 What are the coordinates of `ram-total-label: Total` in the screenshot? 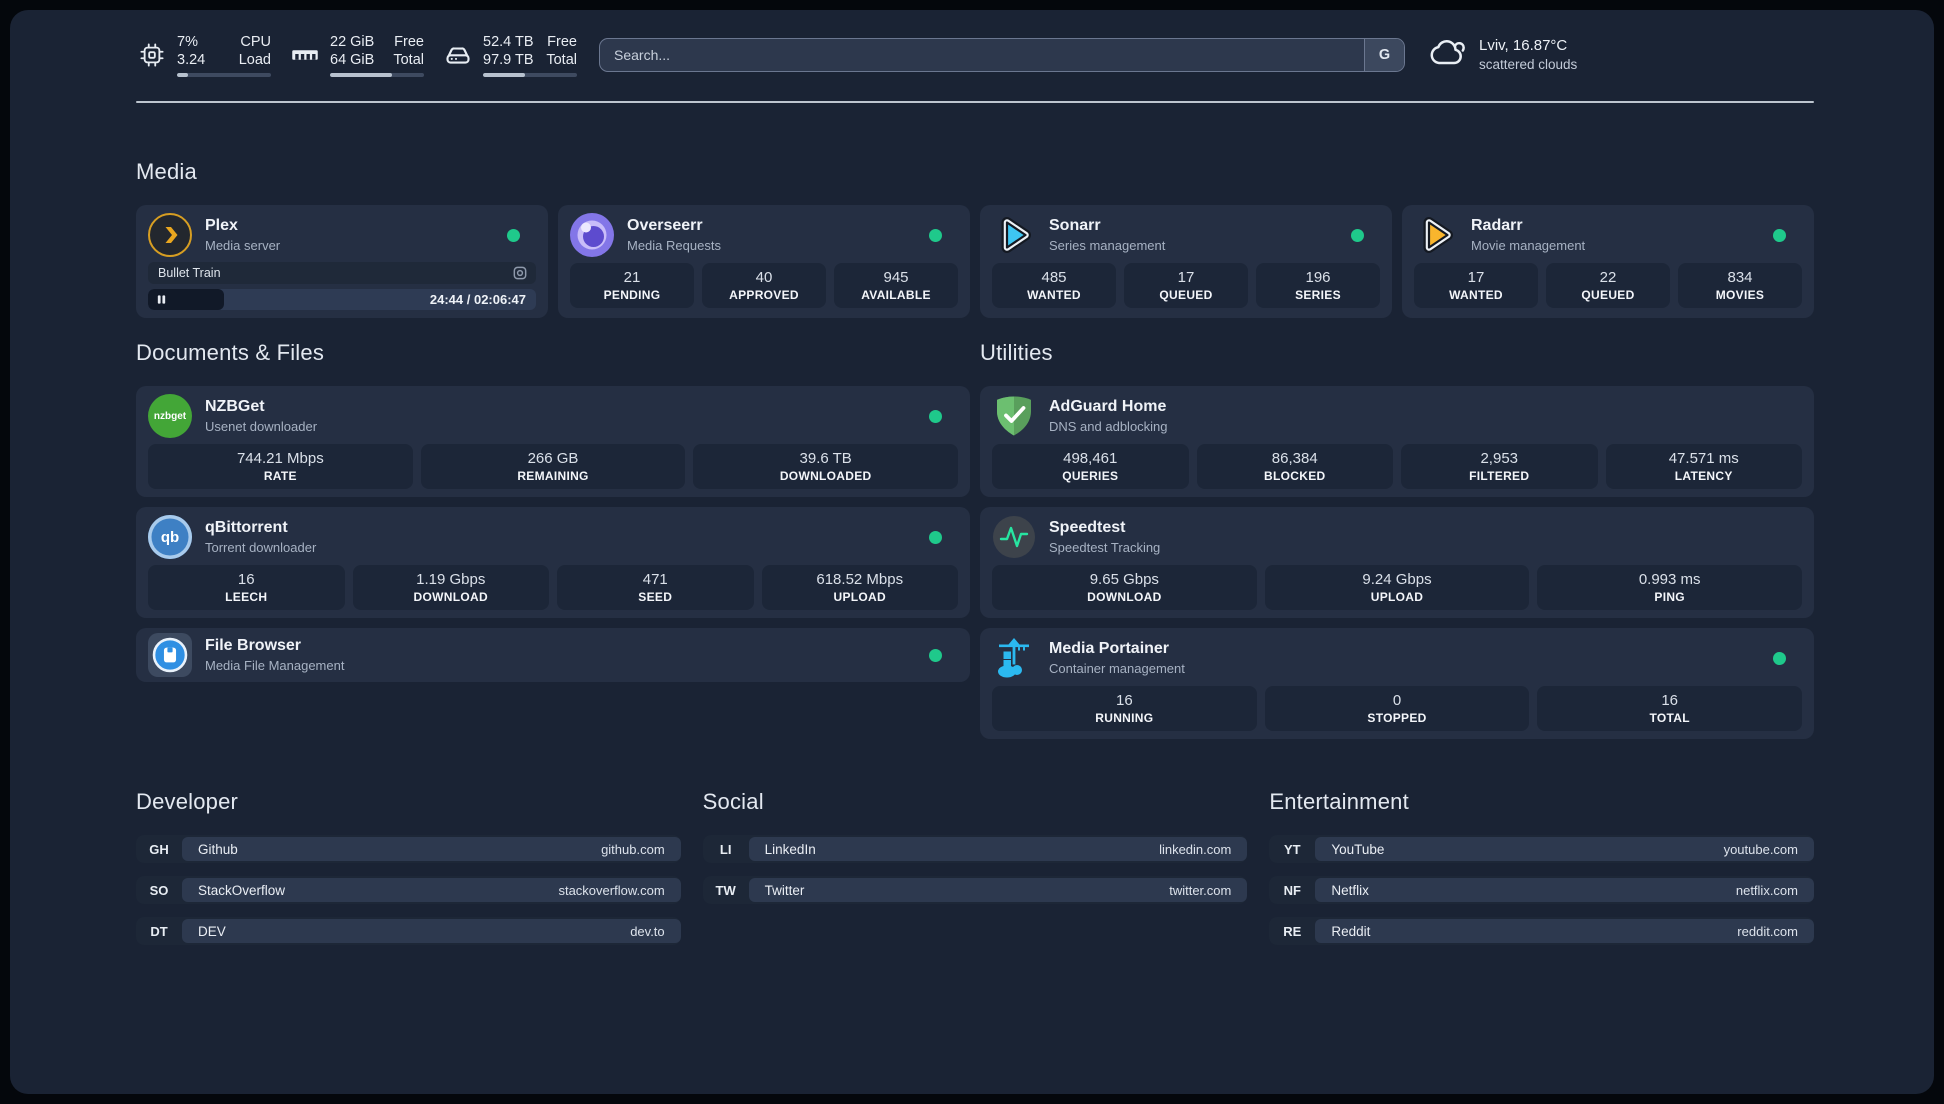 It's located at (408, 59).